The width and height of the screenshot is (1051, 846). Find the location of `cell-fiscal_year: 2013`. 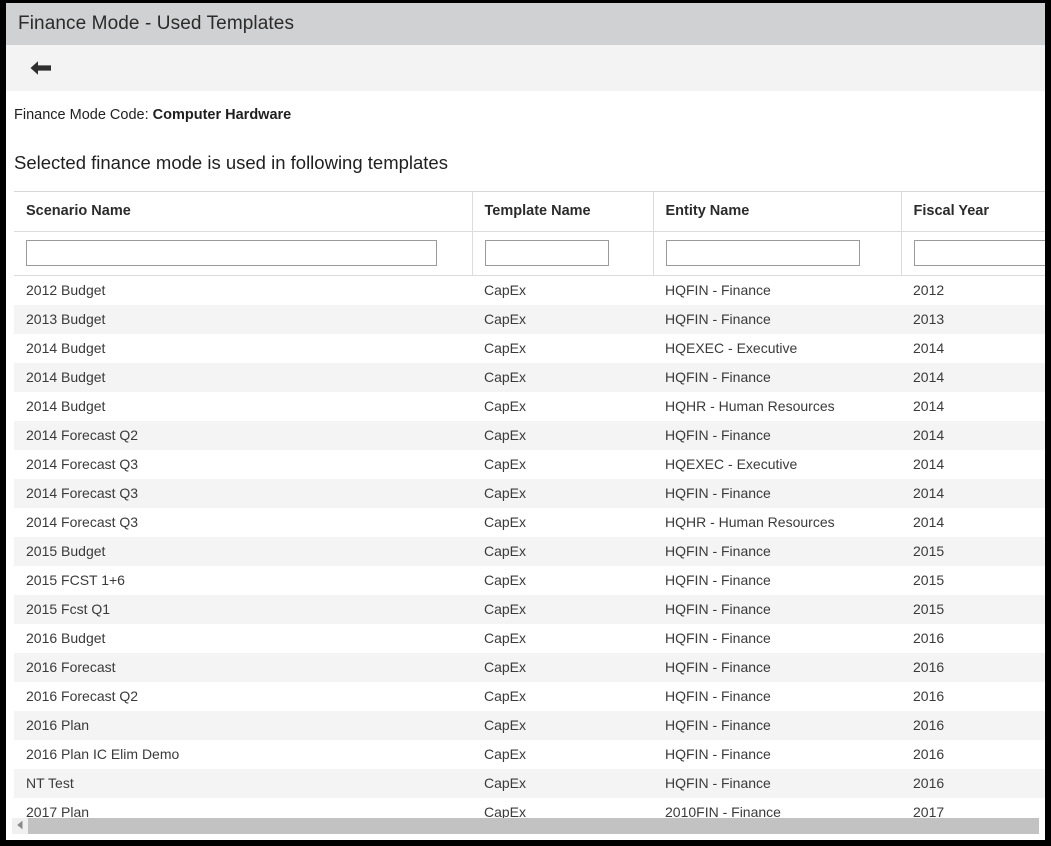

cell-fiscal_year: 2013 is located at coordinates (973, 319).